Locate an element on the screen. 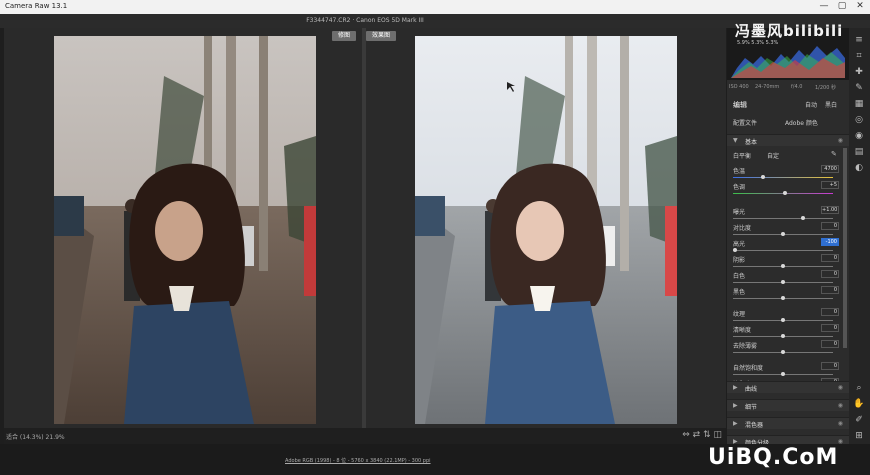 The height and width of the screenshot is (475, 870). slider-value-input: -100 is located at coordinates (830, 242).